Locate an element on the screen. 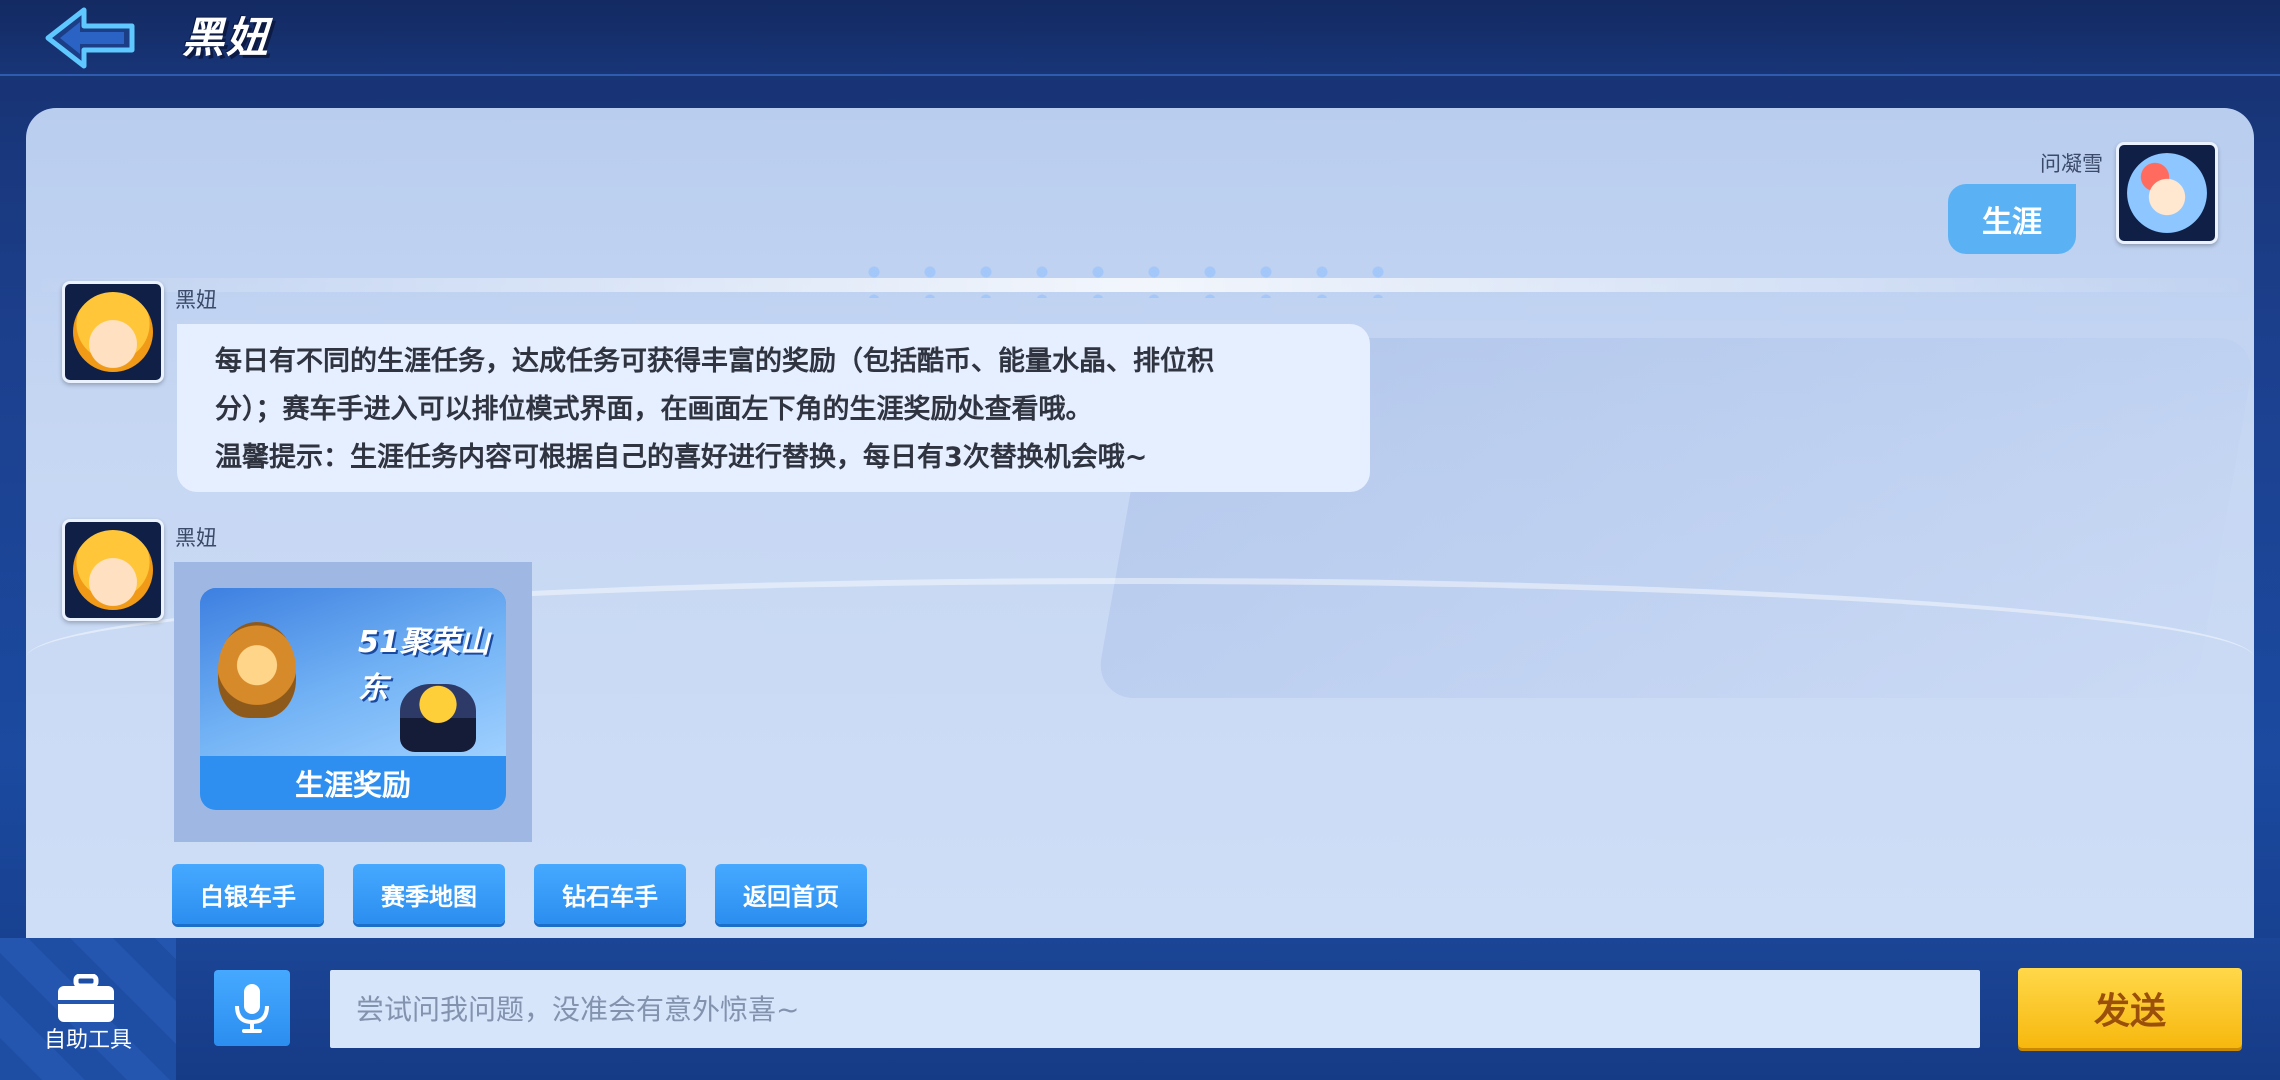 The width and height of the screenshot is (2280, 1080). quick-reply-button: 钻石车手 is located at coordinates (610, 894).